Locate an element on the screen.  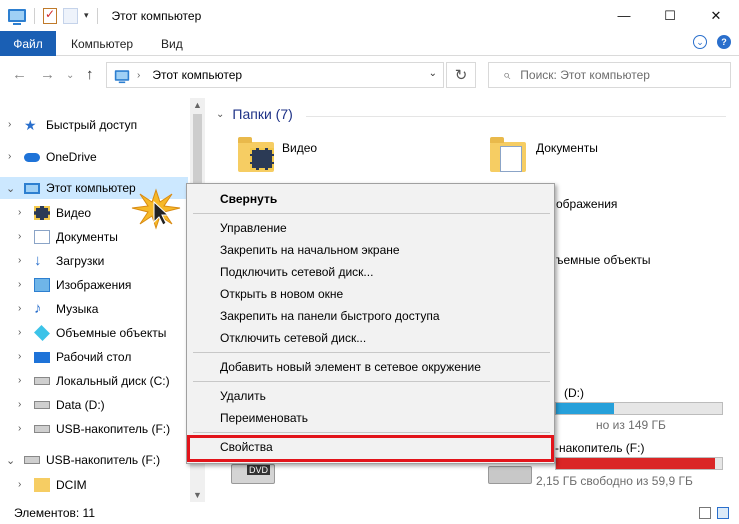
close-button: ✕ is located at coordinates (716, 15).